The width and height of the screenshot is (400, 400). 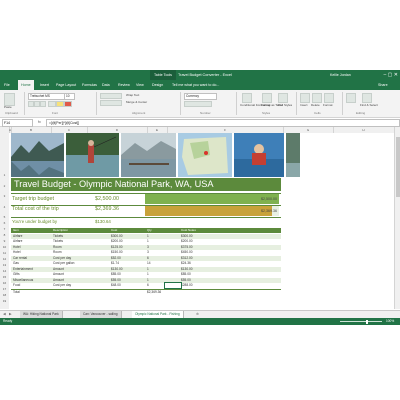 What do you see at coordinates (132, 95) in the screenshot?
I see `wrap-text-button: Wrap Text` at bounding box center [132, 95].